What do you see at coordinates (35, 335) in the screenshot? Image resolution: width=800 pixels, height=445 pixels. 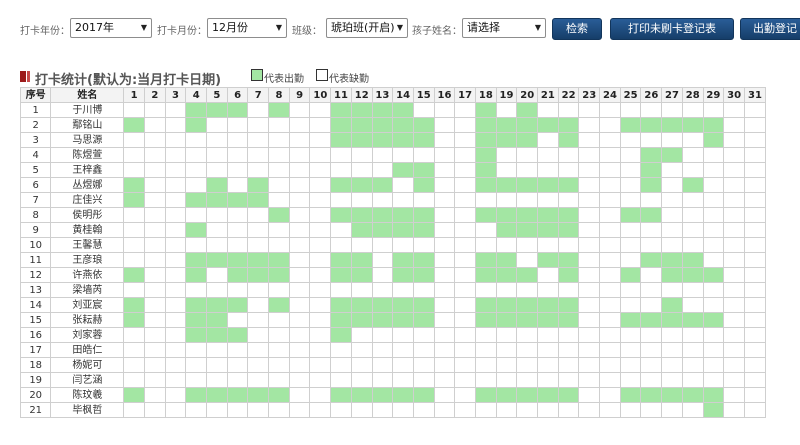 I see `row-index: 16` at bounding box center [35, 335].